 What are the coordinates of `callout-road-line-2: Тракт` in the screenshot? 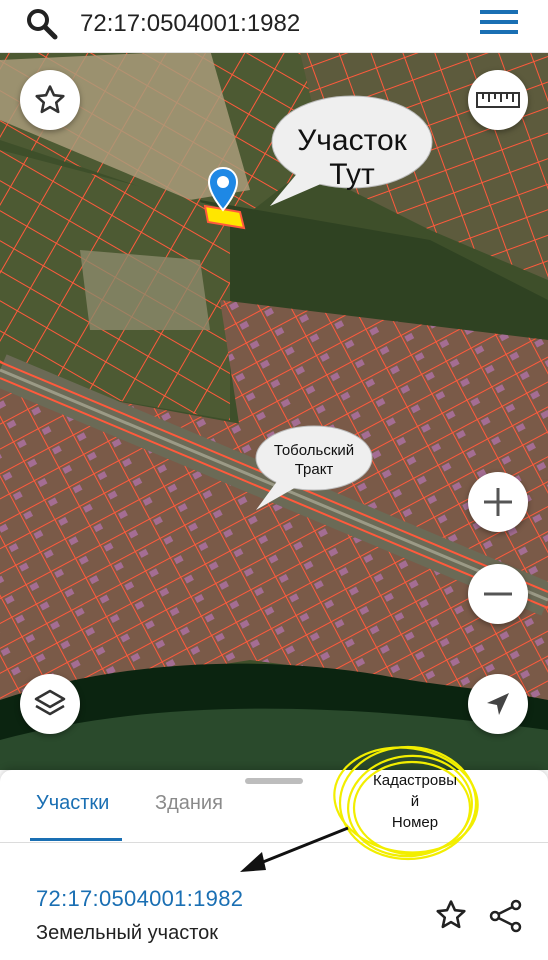 It's located at (314, 469).